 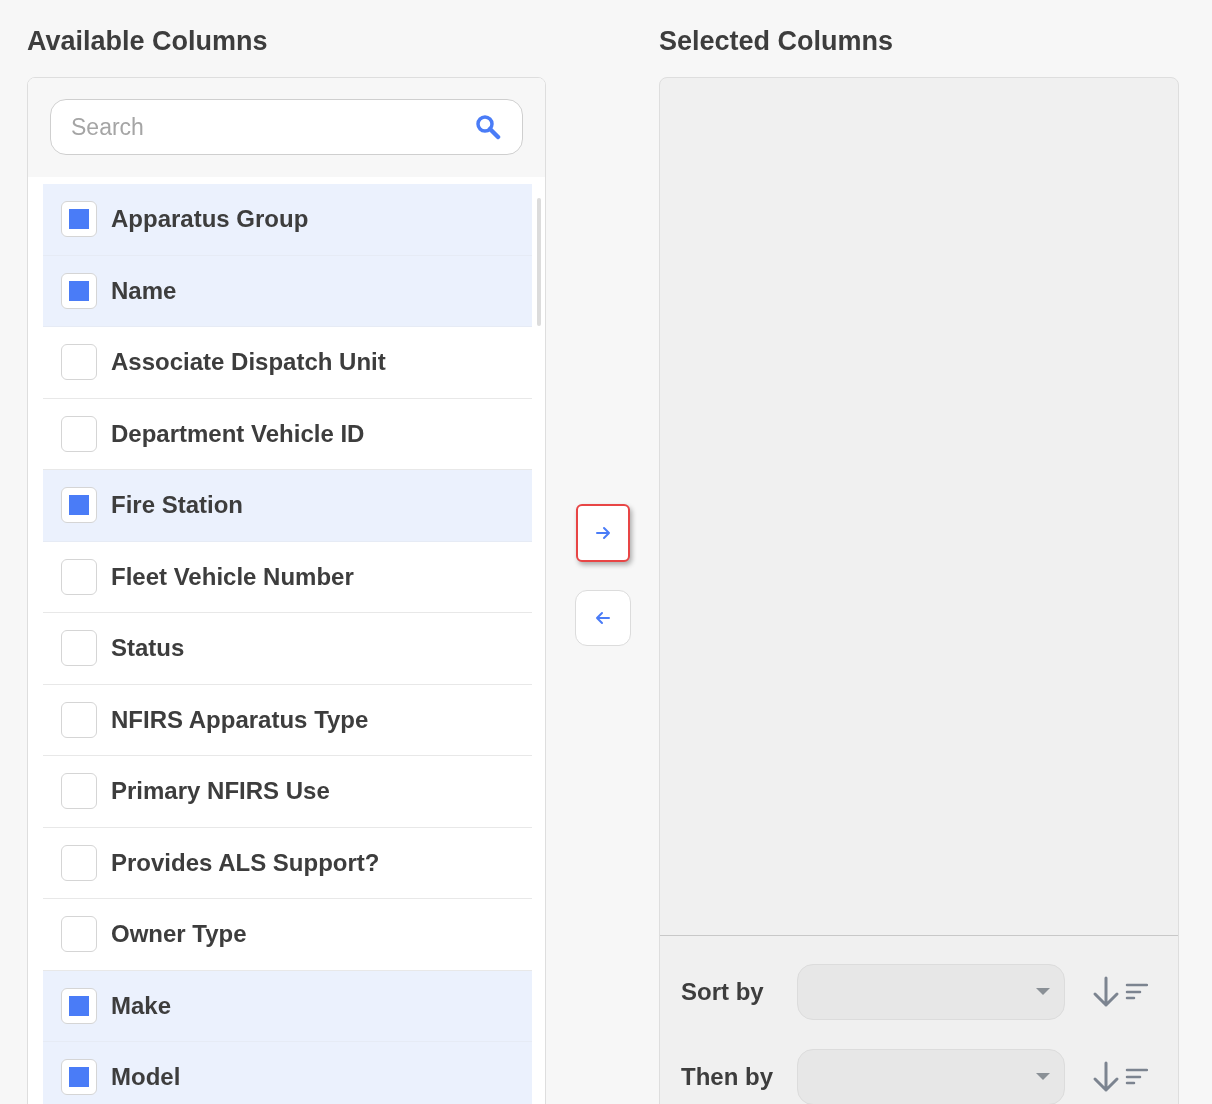 What do you see at coordinates (723, 992) in the screenshot?
I see `sort-label: Sort by` at bounding box center [723, 992].